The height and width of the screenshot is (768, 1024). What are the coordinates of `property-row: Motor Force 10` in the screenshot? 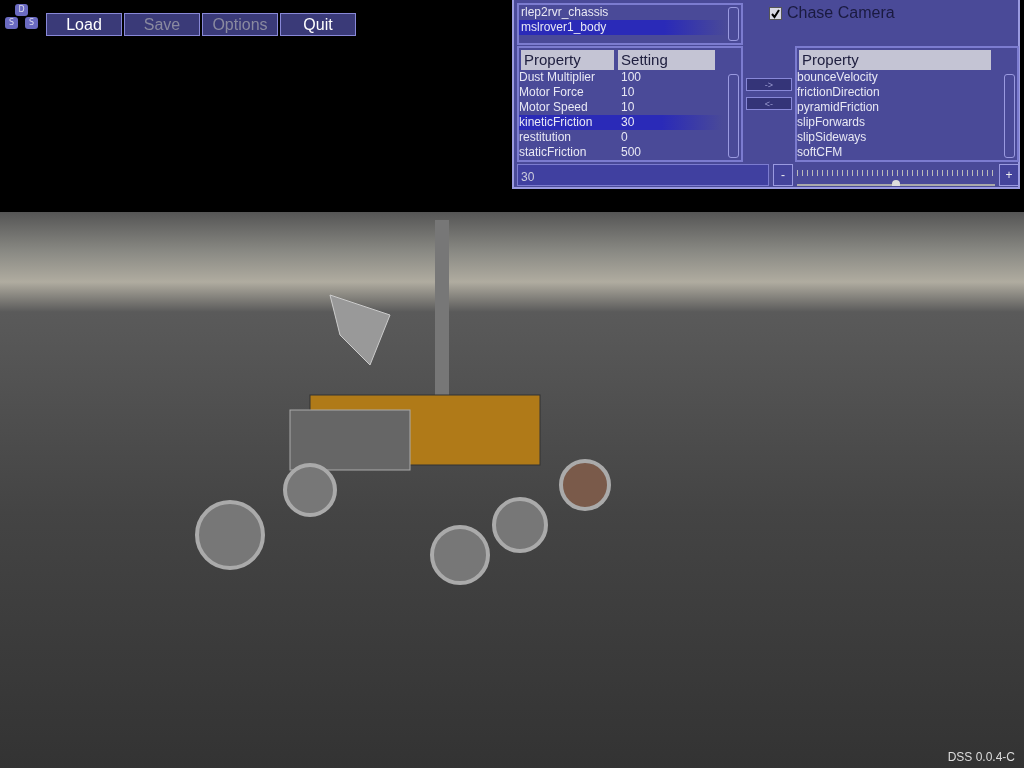 It's located at (621, 92).